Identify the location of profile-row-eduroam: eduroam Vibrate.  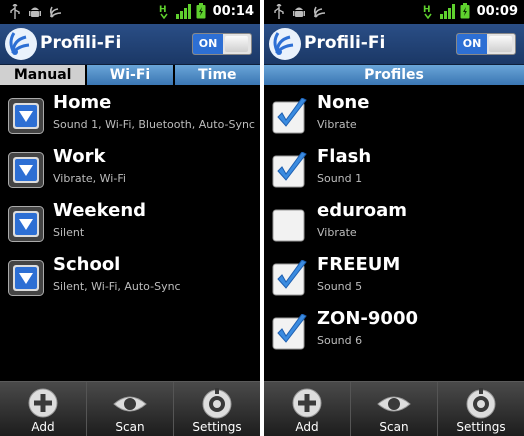
(394, 223).